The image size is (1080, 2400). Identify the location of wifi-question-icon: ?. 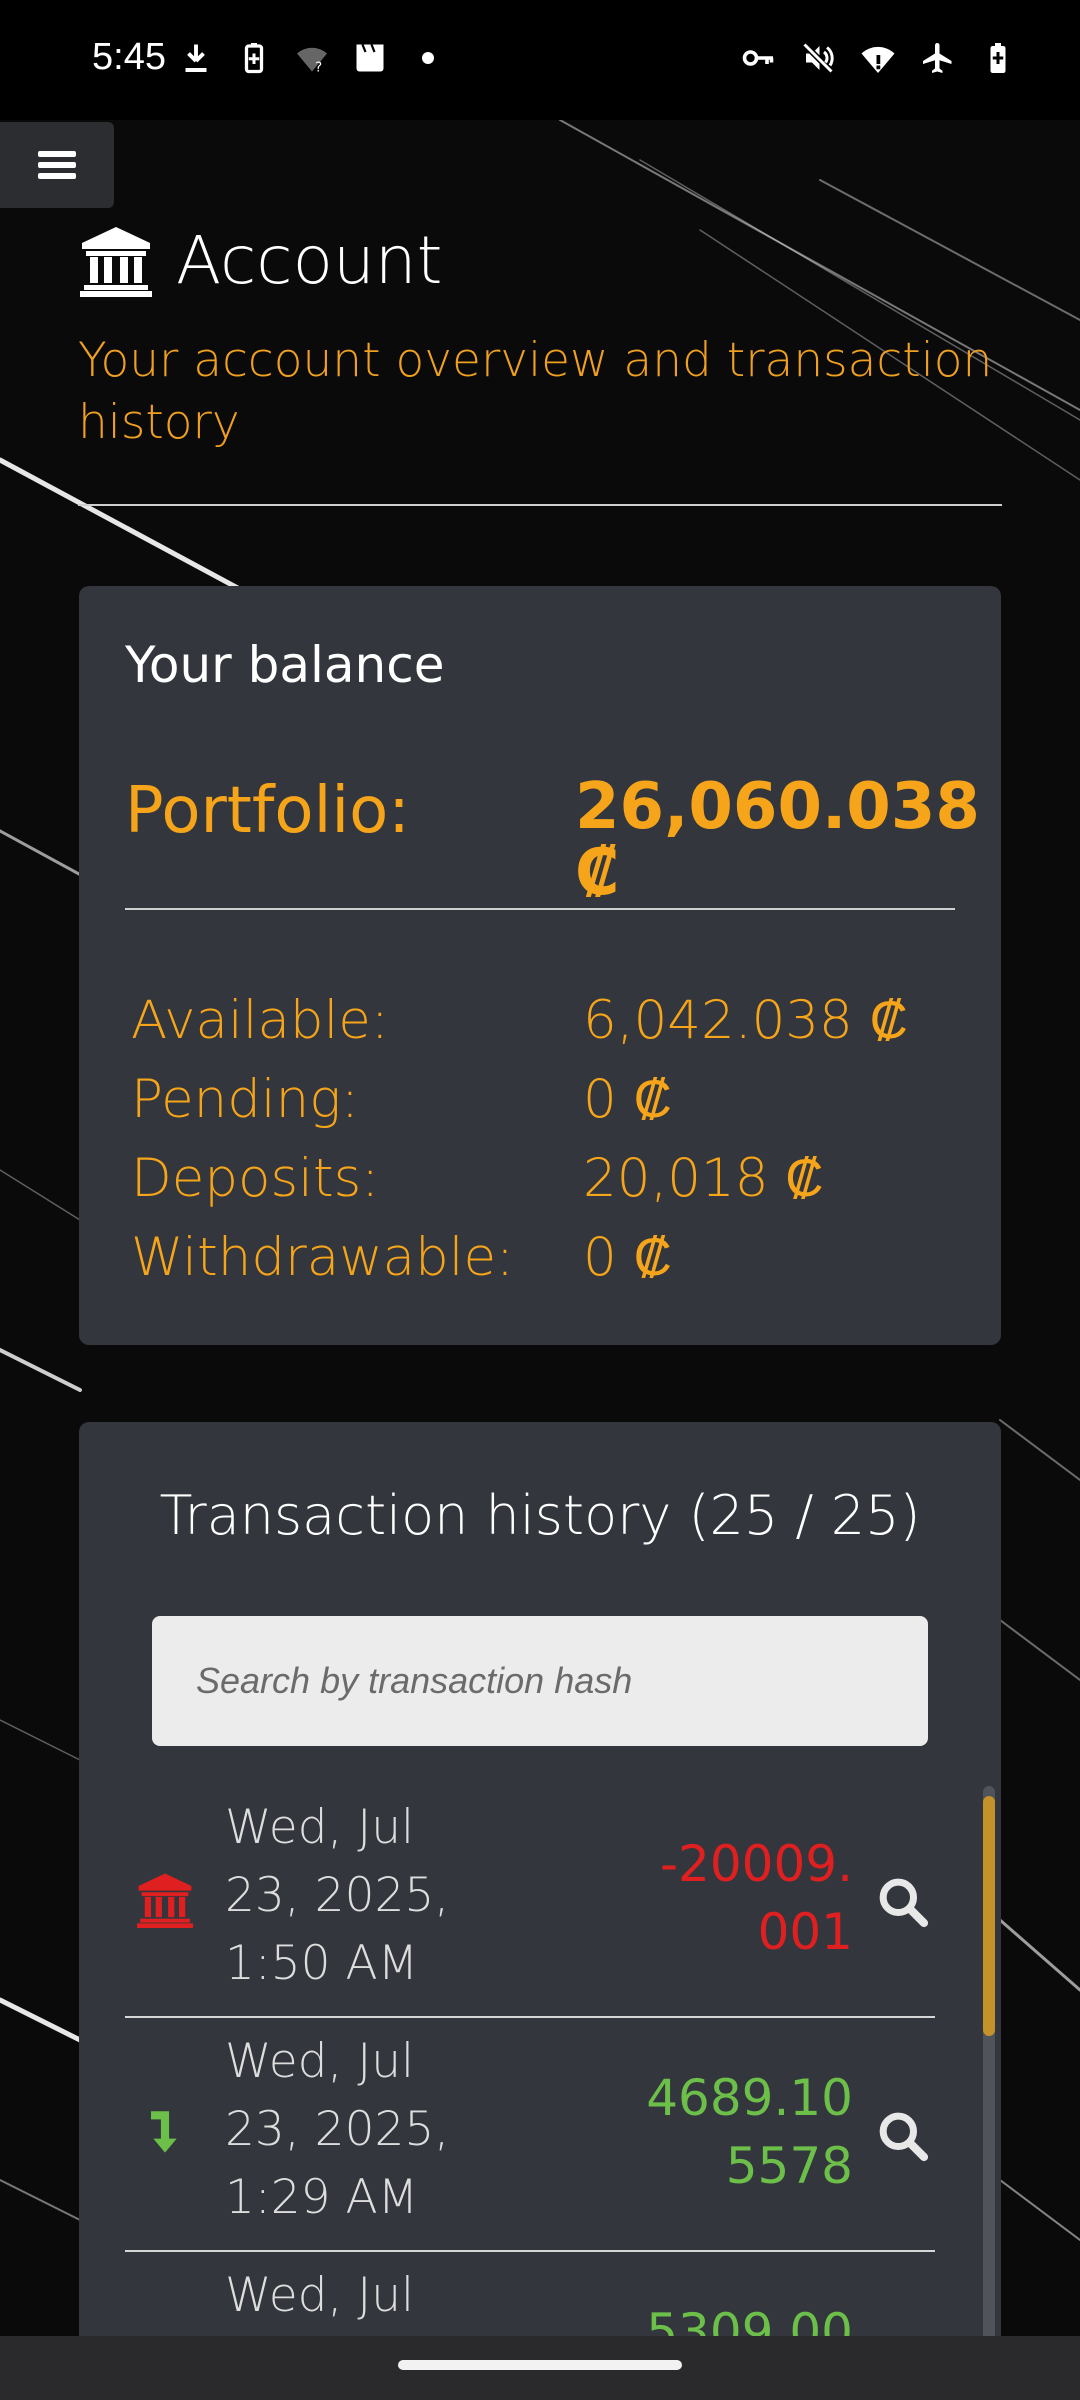
(312, 61).